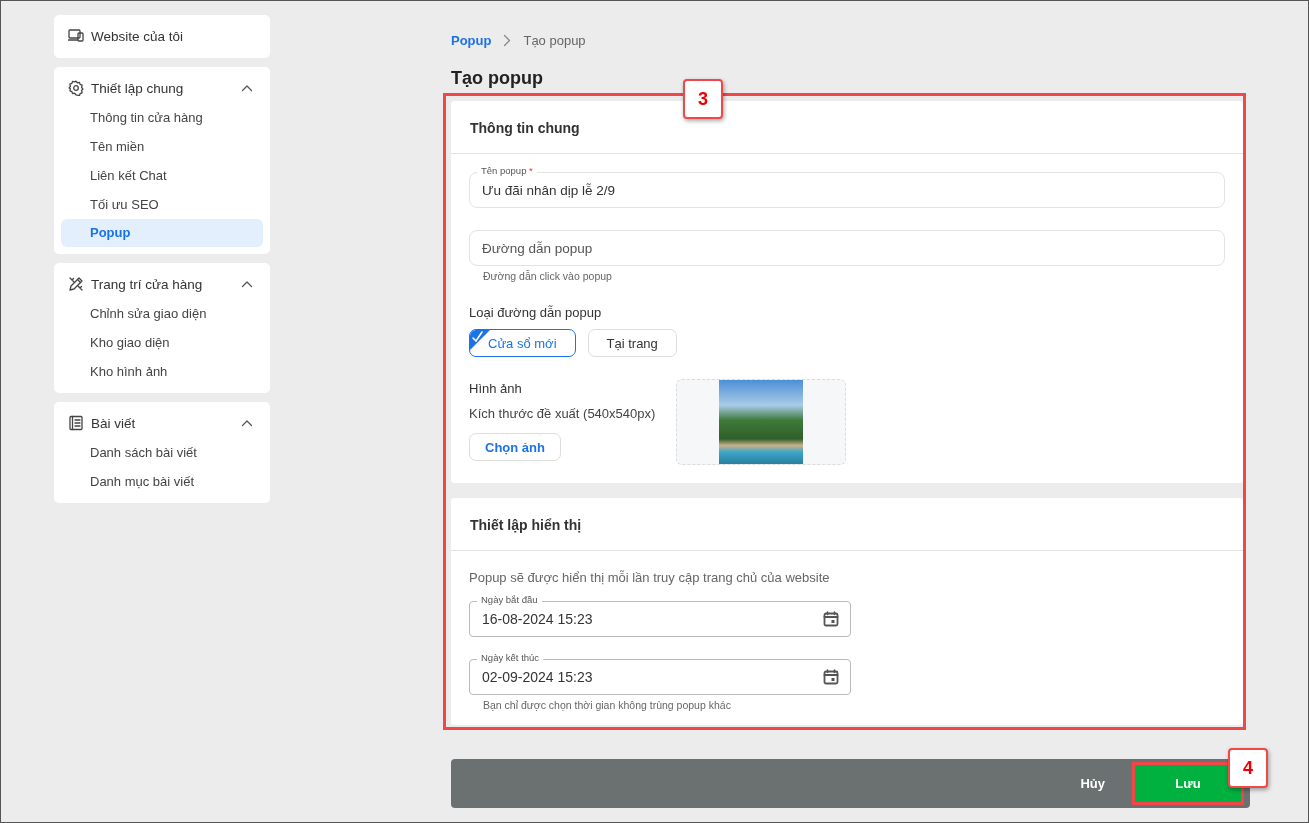 The image size is (1309, 823). I want to click on sidebar-section-title: Bài viết, so click(162, 423).